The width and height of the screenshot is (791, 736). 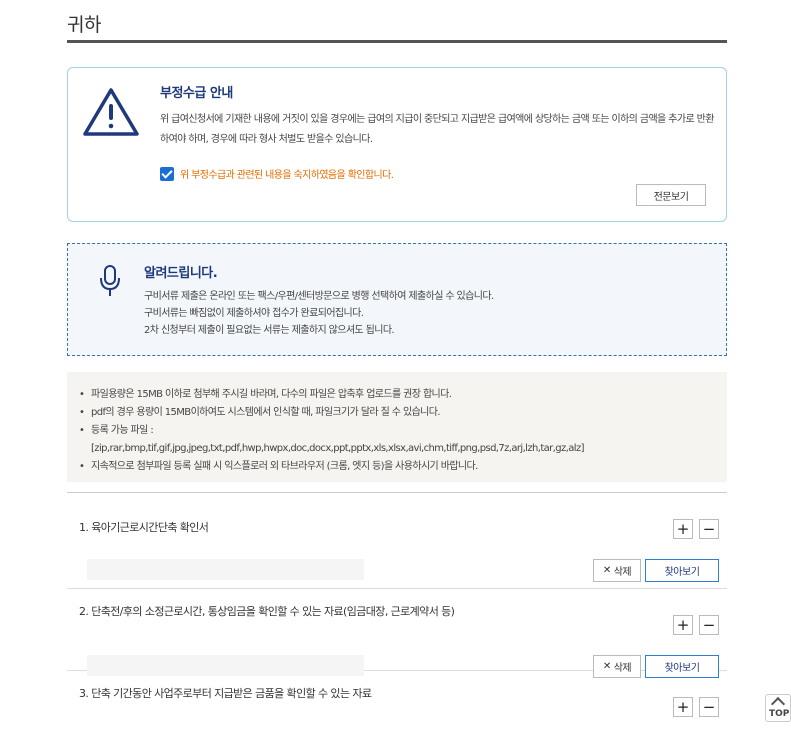 I want to click on fraud-confirm-checkbox, so click(x=167, y=173).